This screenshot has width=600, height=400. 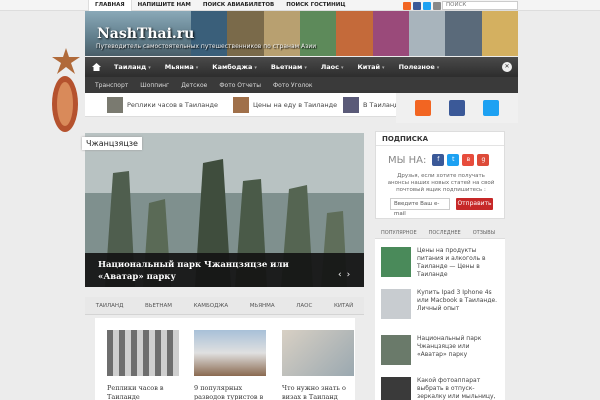 I want to click on tab-myanmar: МЬЯНМА, so click(x=262, y=306).